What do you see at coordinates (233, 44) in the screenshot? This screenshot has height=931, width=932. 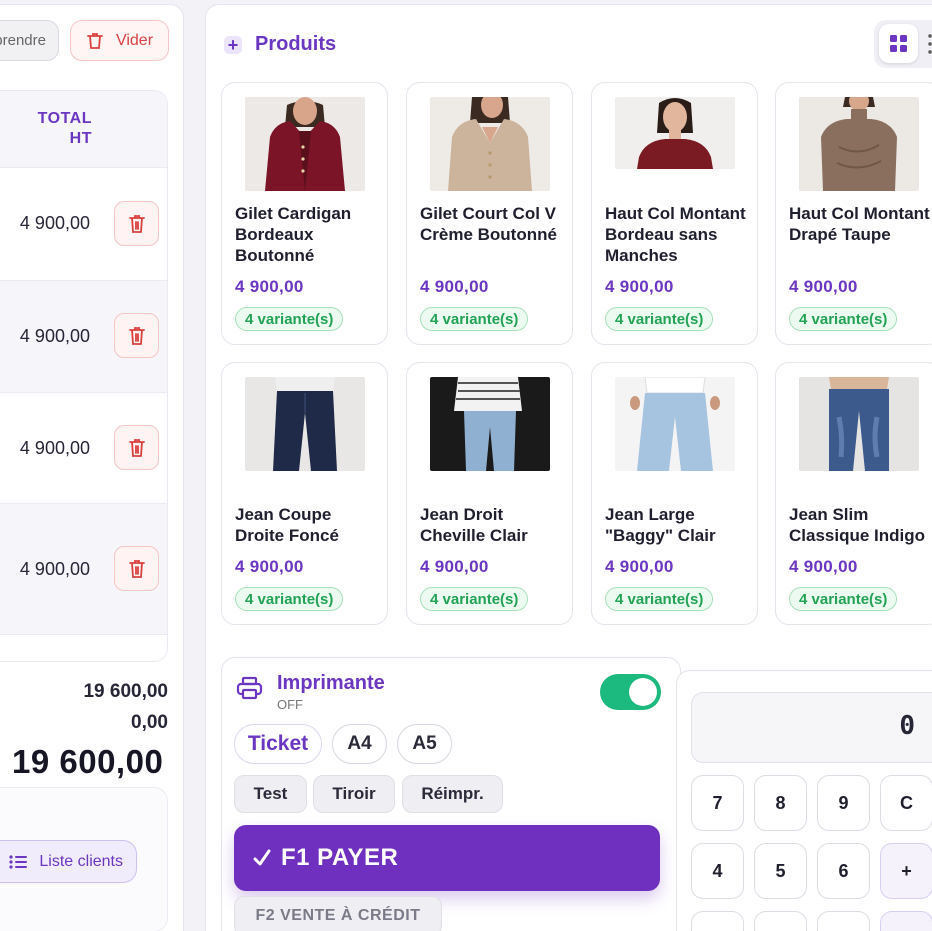 I see `plus-icon: +` at bounding box center [233, 44].